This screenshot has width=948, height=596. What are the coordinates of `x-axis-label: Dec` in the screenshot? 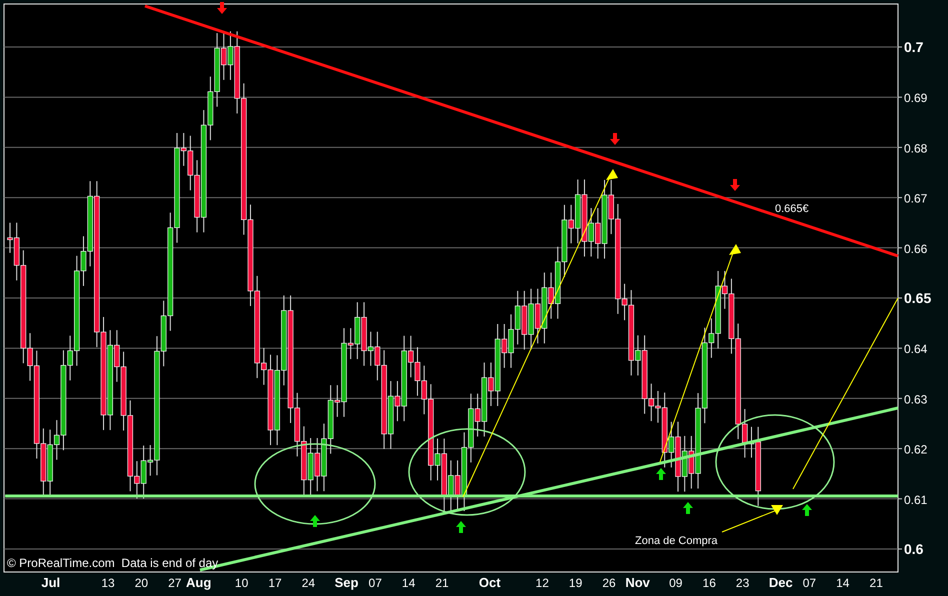 It's located at (780, 582).